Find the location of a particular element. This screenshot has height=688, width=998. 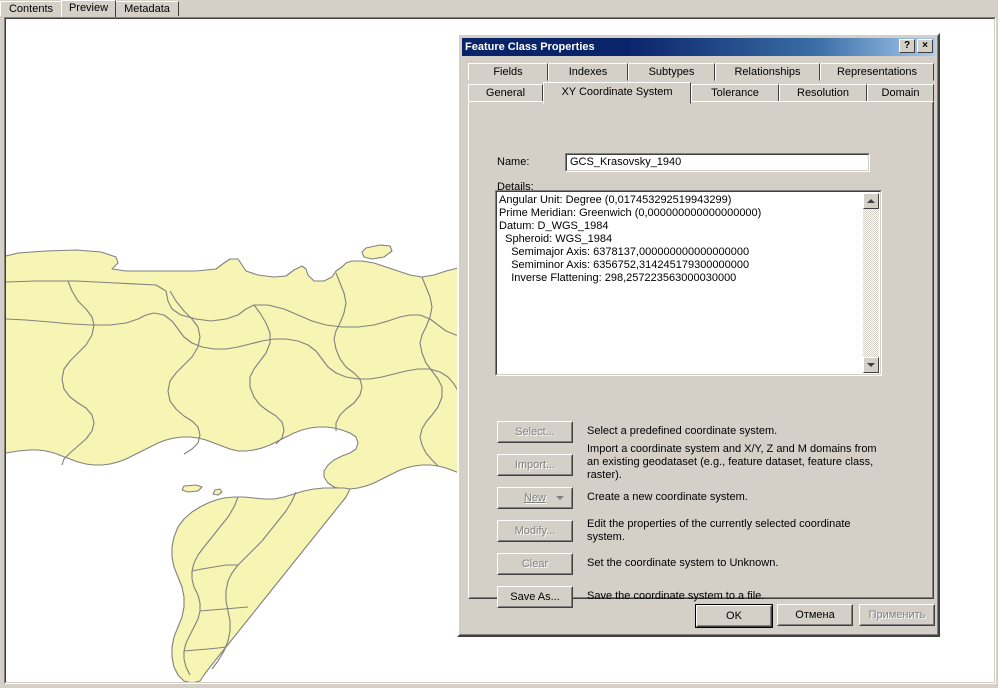

app-tab-preview: Preview is located at coordinates (88, 8).